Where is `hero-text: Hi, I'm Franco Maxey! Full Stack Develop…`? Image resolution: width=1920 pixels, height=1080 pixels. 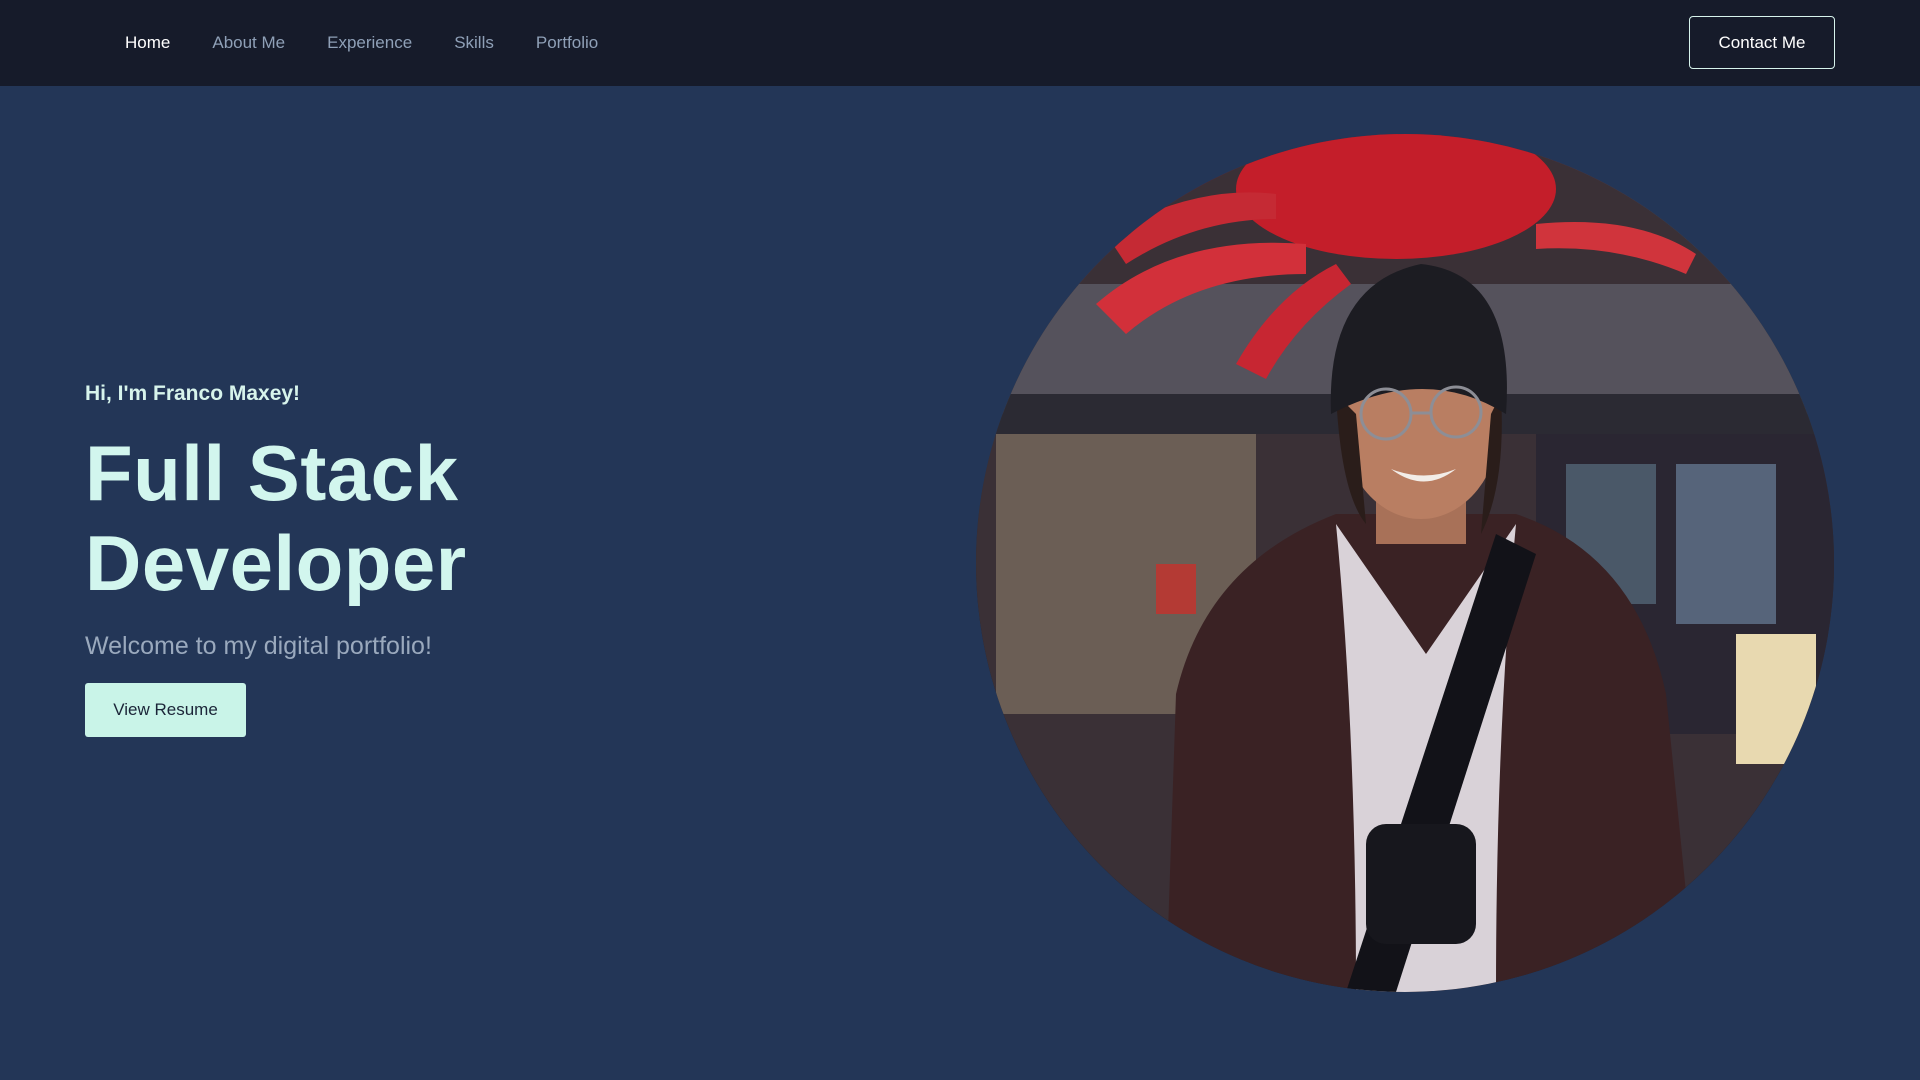
hero-text: Hi, I'm Franco Maxey! Full Stack Develop… is located at coordinates (435, 559).